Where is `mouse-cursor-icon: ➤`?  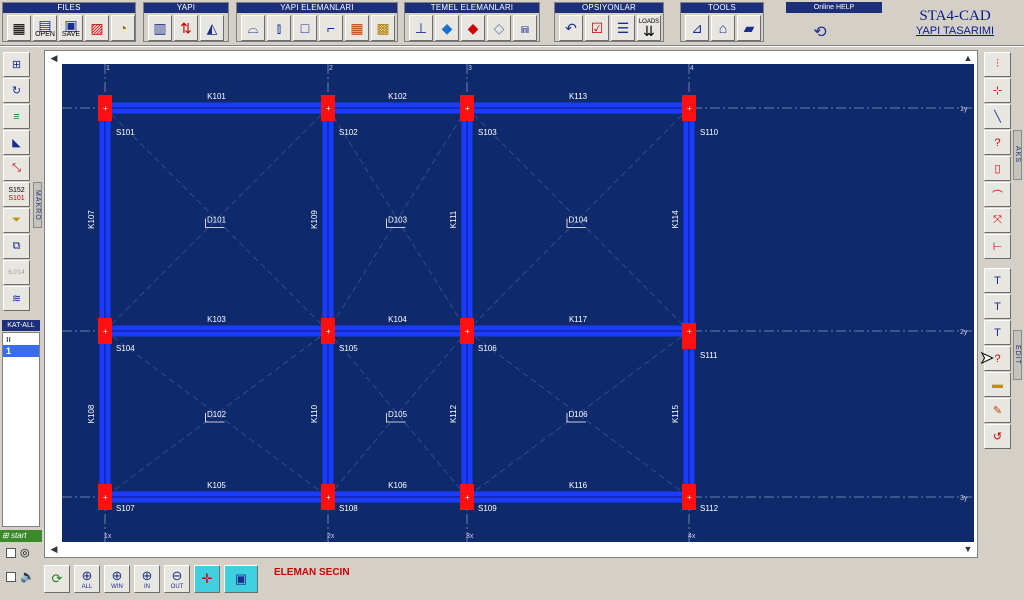 mouse-cursor-icon: ➤ is located at coordinates (986, 359).